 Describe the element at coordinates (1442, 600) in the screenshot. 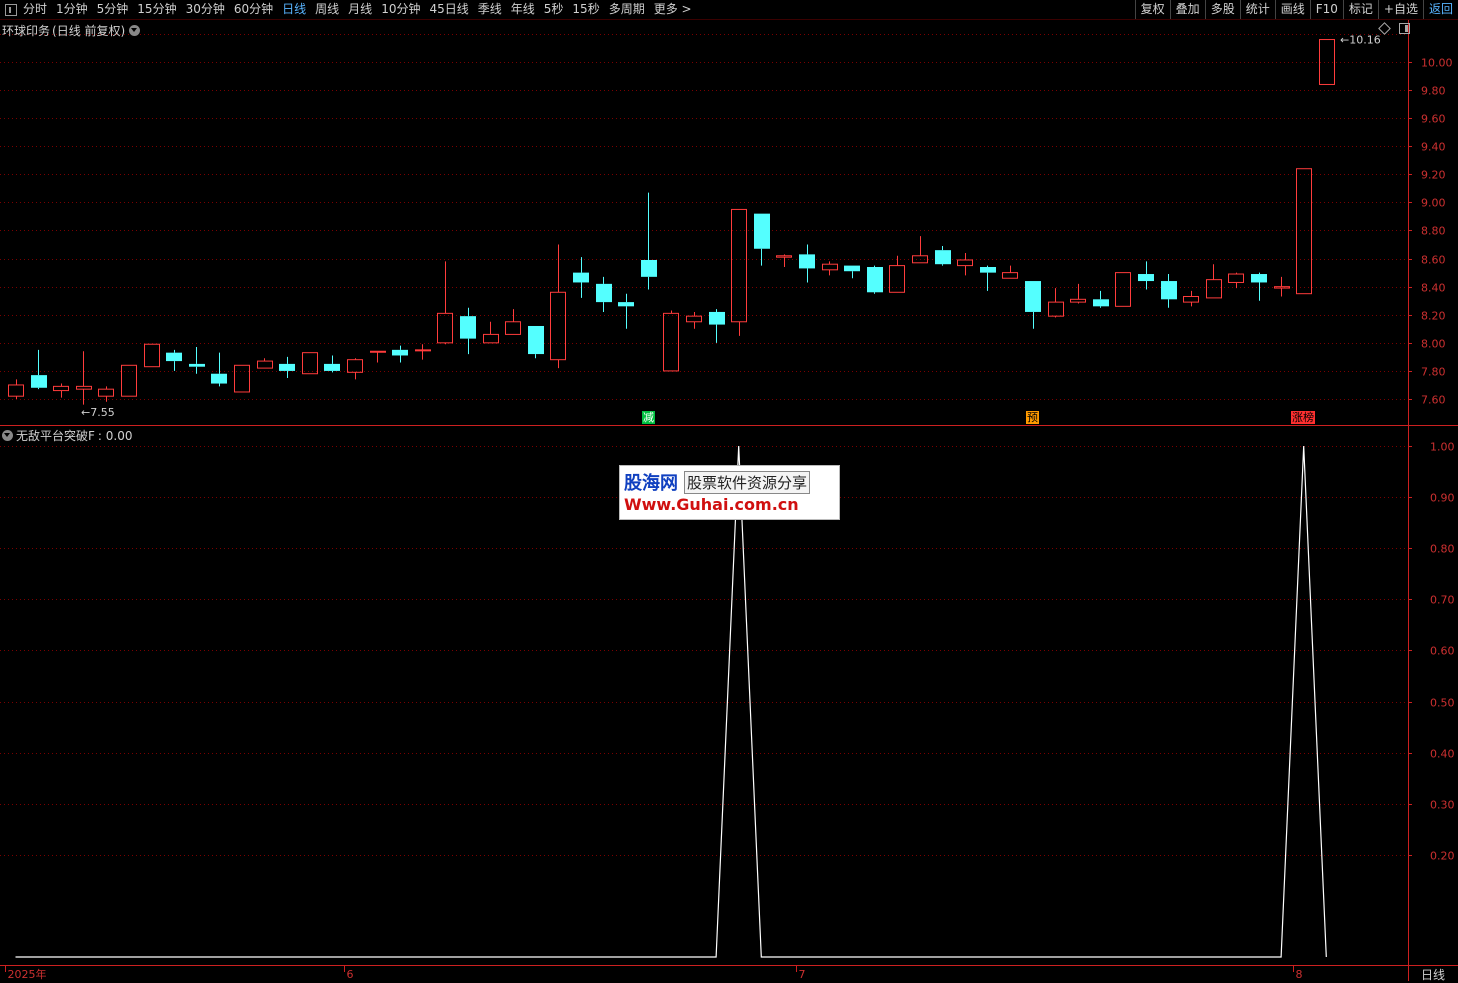

I see `y-tick-label: 0.70` at that location.